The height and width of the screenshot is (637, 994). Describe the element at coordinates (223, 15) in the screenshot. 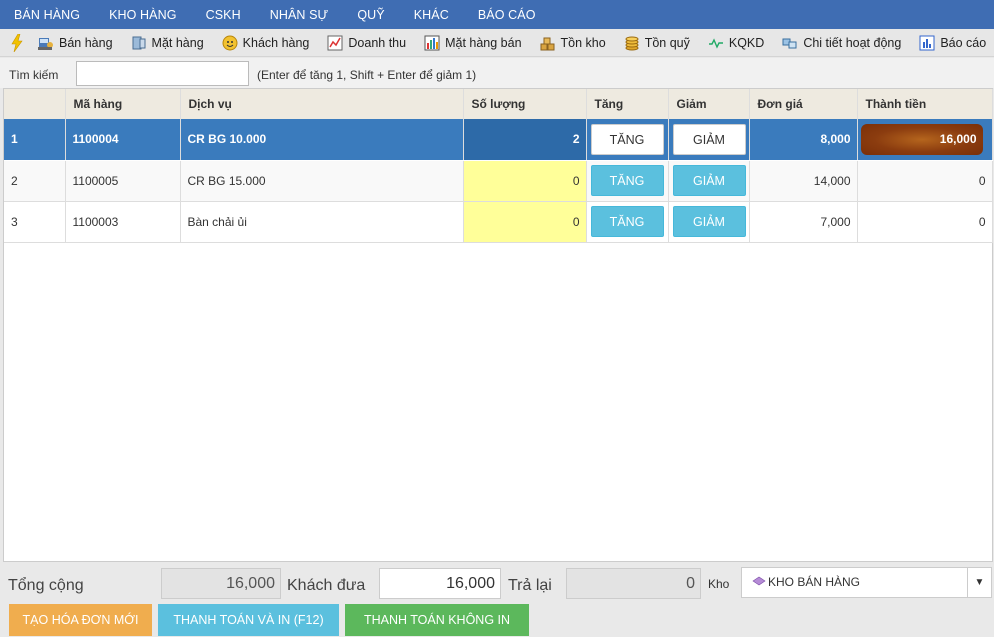

I see `menu-cskh: CSKH` at that location.